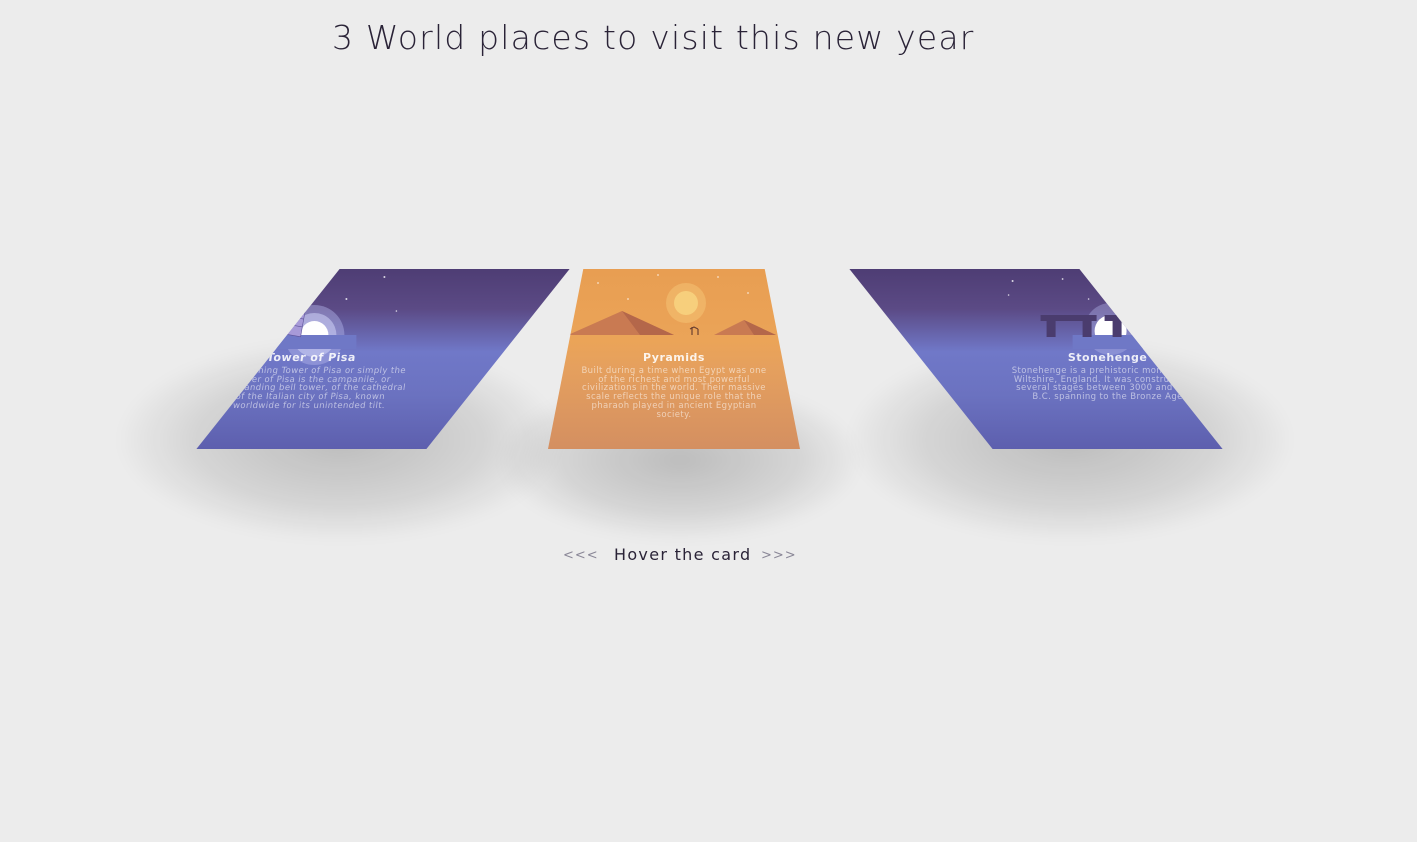 This screenshot has width=1417, height=842. Describe the element at coordinates (779, 555) in the screenshot. I see `next-arrow: >>>` at that location.